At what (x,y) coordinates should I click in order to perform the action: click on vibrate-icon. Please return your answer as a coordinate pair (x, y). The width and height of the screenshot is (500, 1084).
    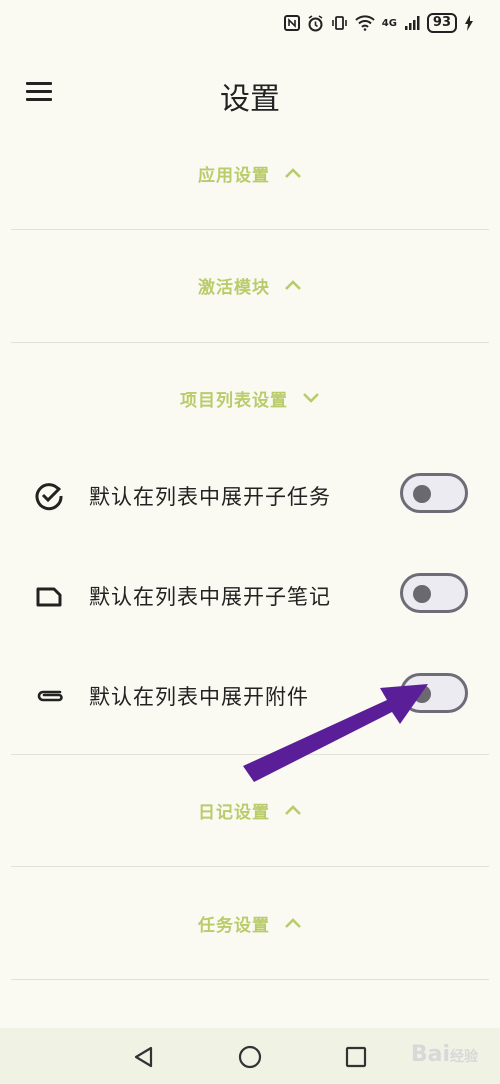
    Looking at the image, I should click on (339, 23).